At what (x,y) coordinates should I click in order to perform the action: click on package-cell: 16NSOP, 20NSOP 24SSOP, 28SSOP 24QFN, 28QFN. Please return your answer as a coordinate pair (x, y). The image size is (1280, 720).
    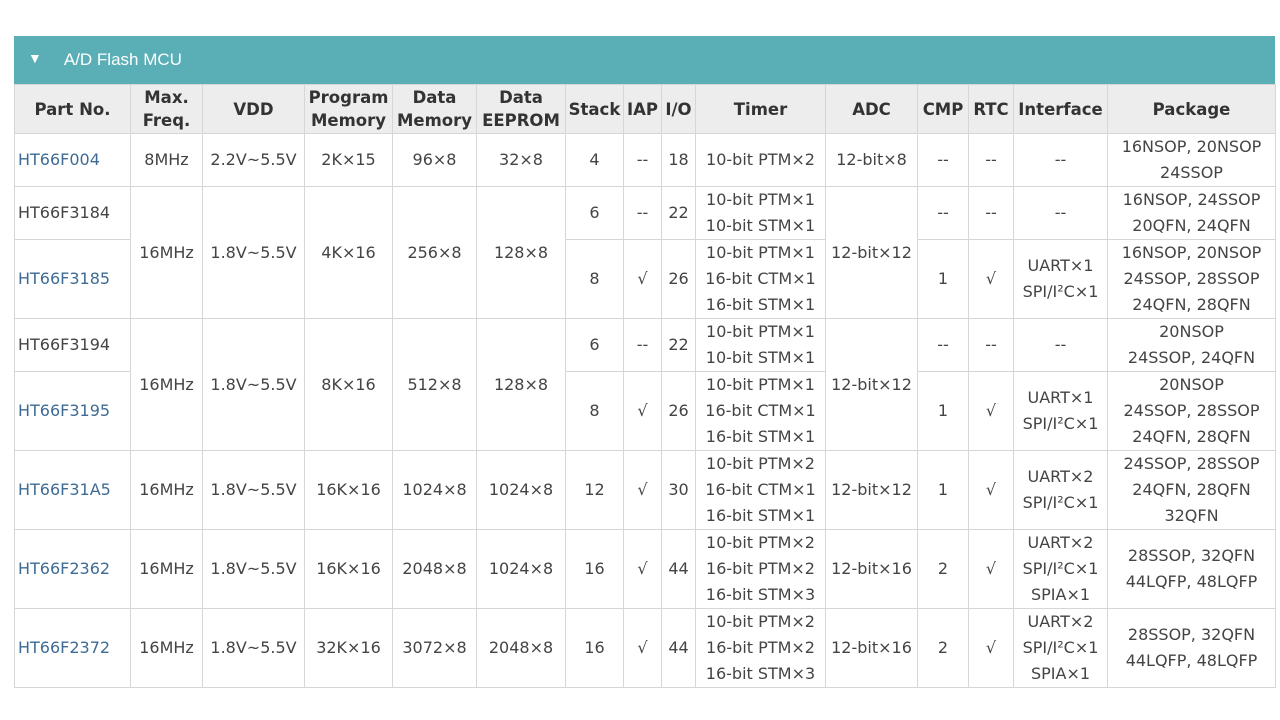
    Looking at the image, I should click on (1191, 279).